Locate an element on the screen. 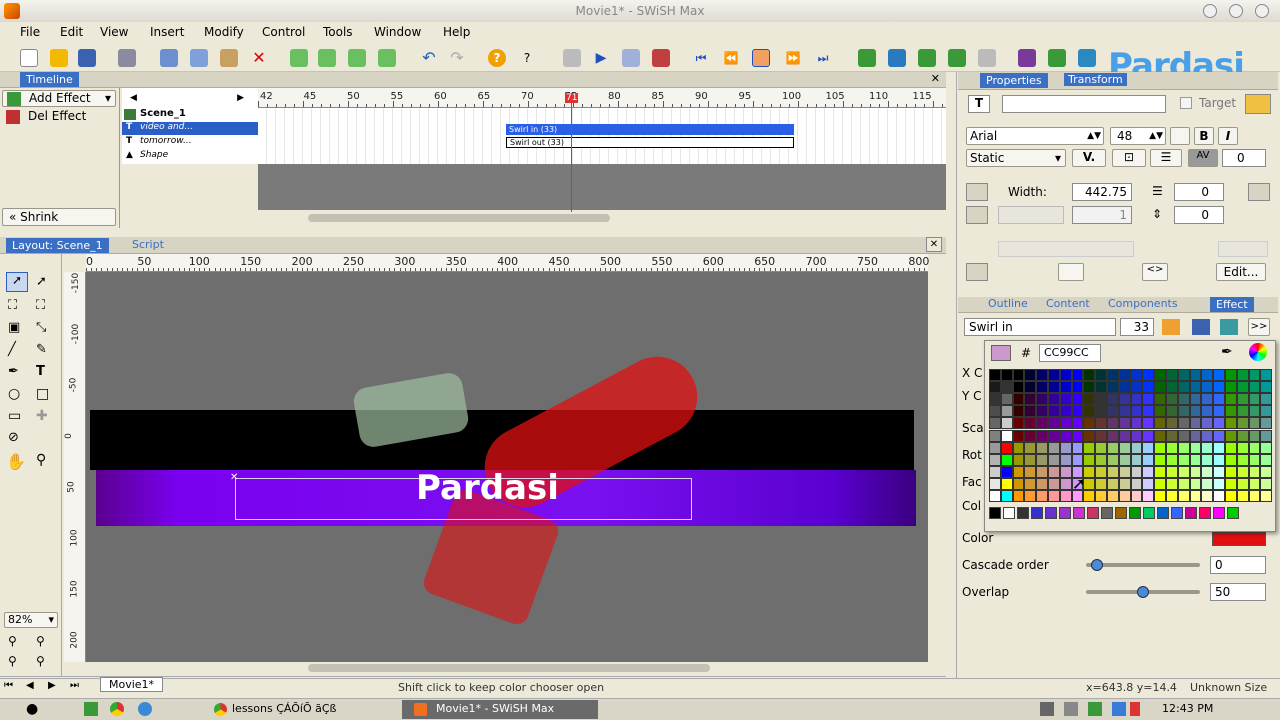  align-button: ☰ is located at coordinates (1166, 158).